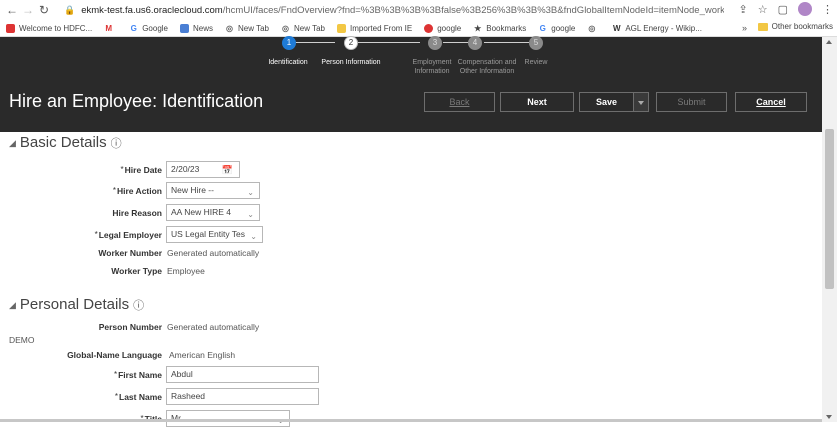 Image resolution: width=837 pixels, height=427 pixels. I want to click on next-button: Next, so click(537, 102).